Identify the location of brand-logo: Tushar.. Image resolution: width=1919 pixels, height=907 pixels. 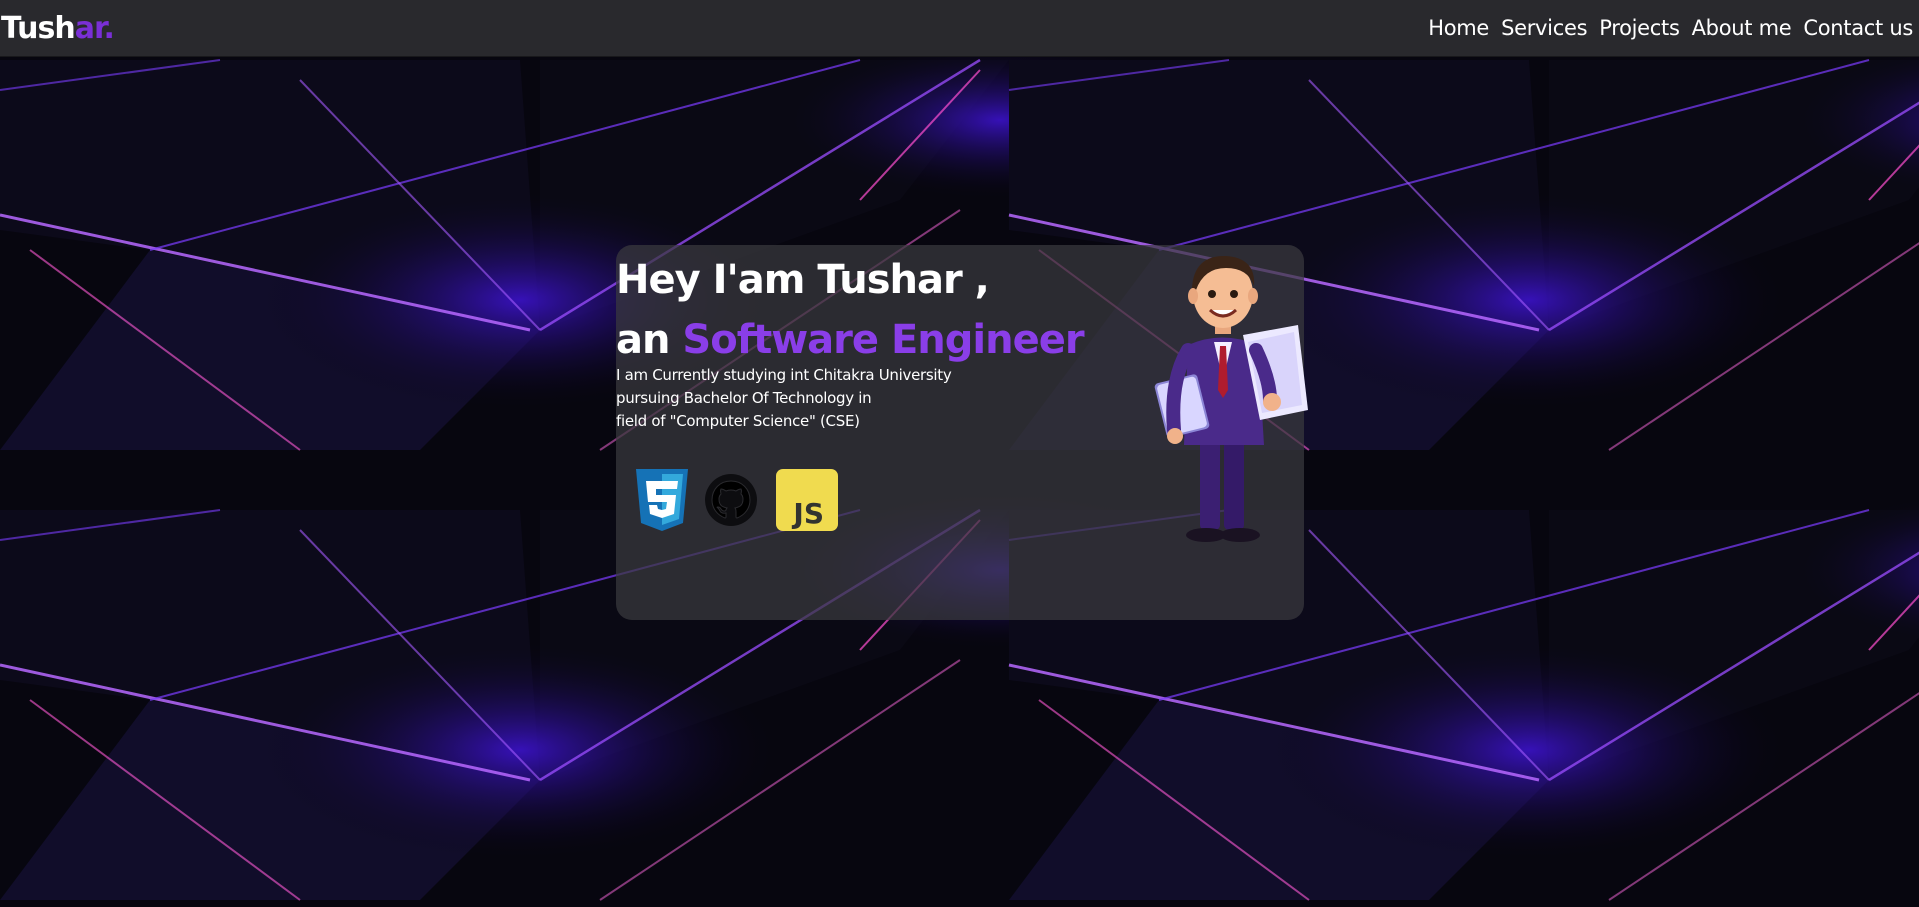
(58, 28).